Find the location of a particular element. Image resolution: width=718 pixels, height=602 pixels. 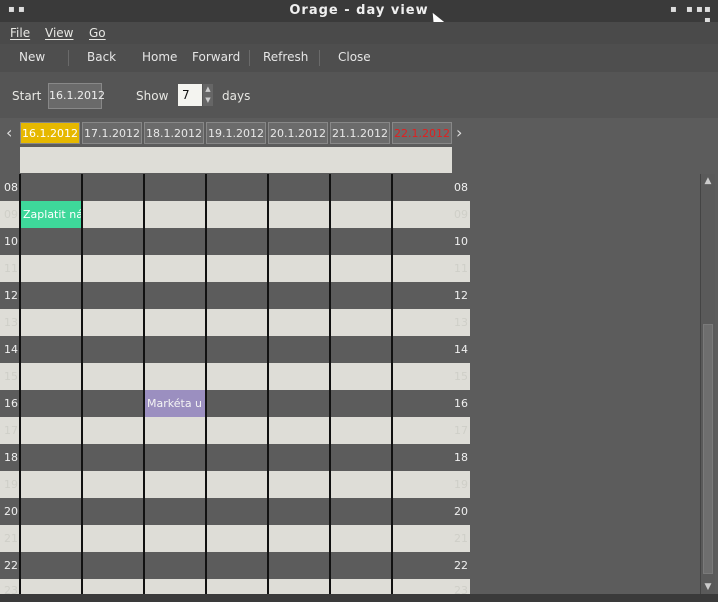

menu-file: File is located at coordinates (20, 33).